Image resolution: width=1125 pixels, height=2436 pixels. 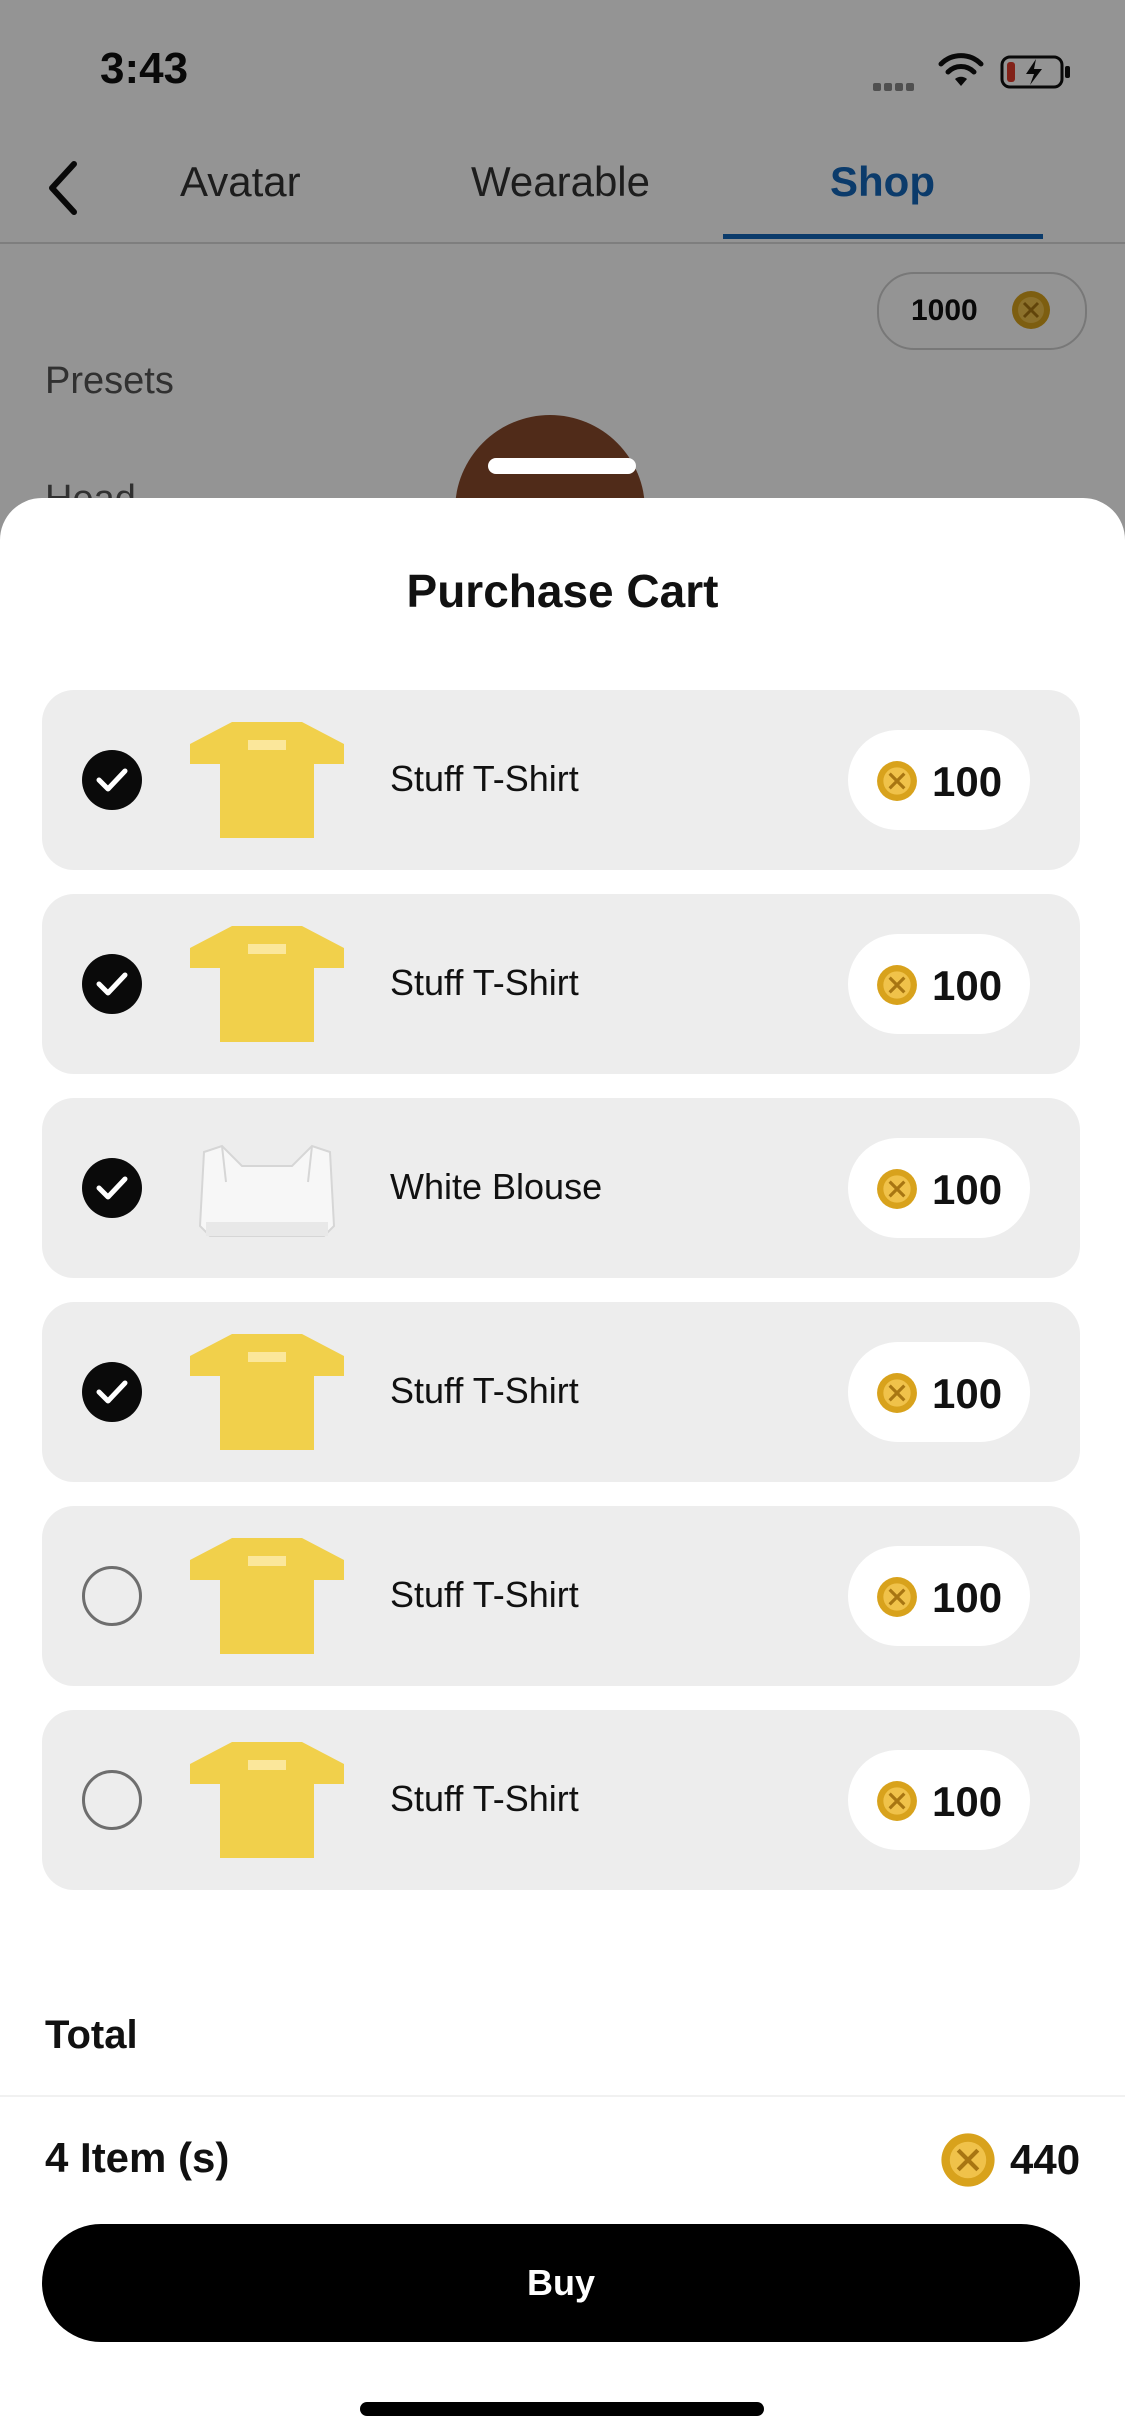 I want to click on buy-button: Buy, so click(x=561, y=2283).